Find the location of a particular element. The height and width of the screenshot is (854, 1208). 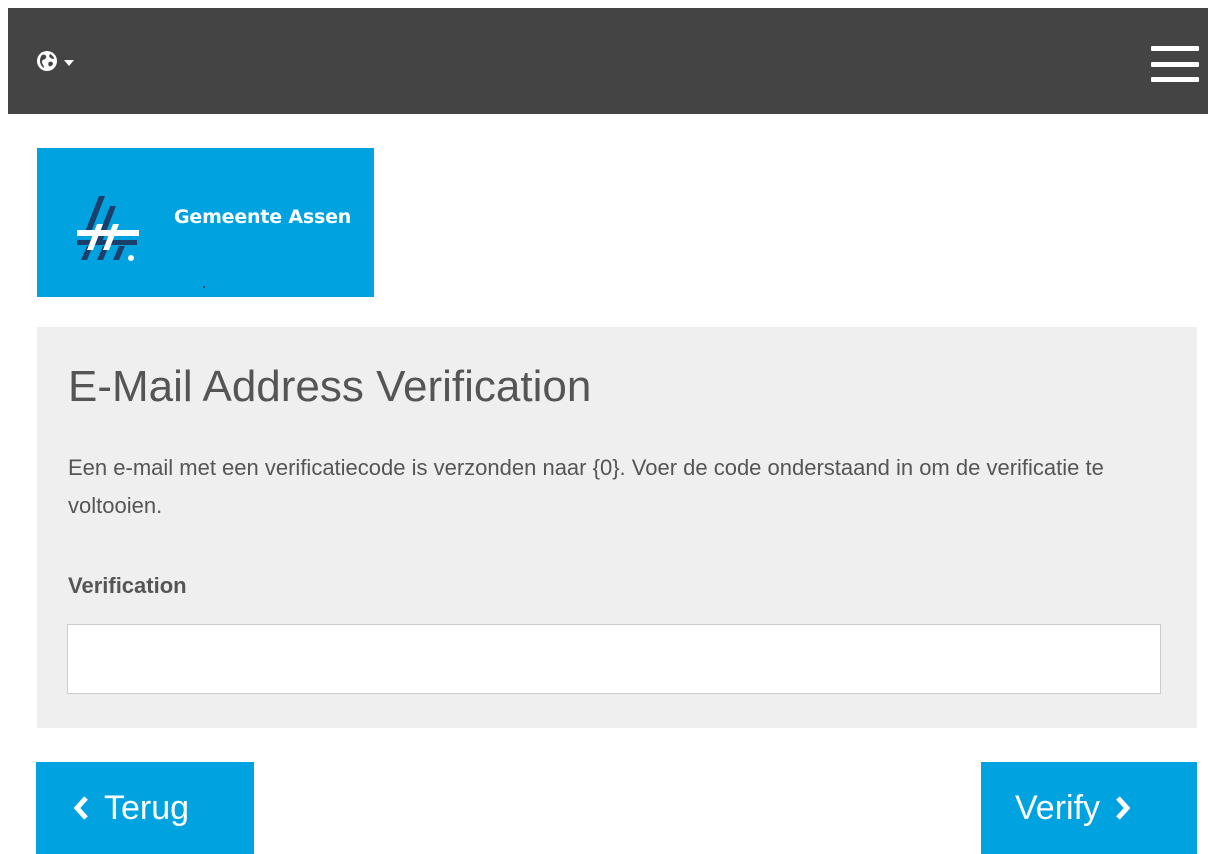

verification-code-input is located at coordinates (614, 659).